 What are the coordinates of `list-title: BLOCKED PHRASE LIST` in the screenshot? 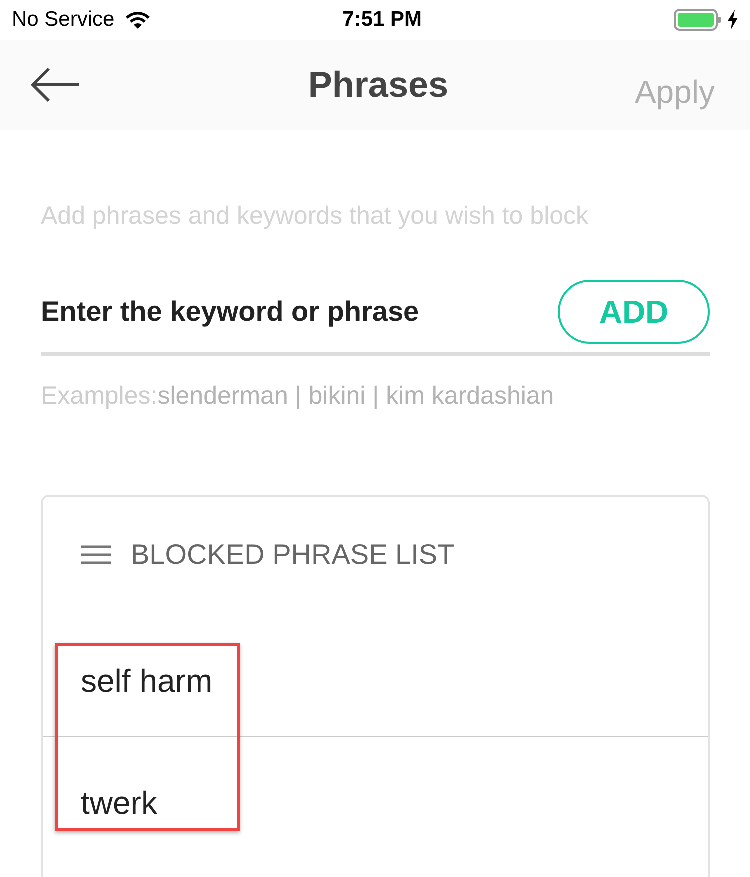 It's located at (293, 555).